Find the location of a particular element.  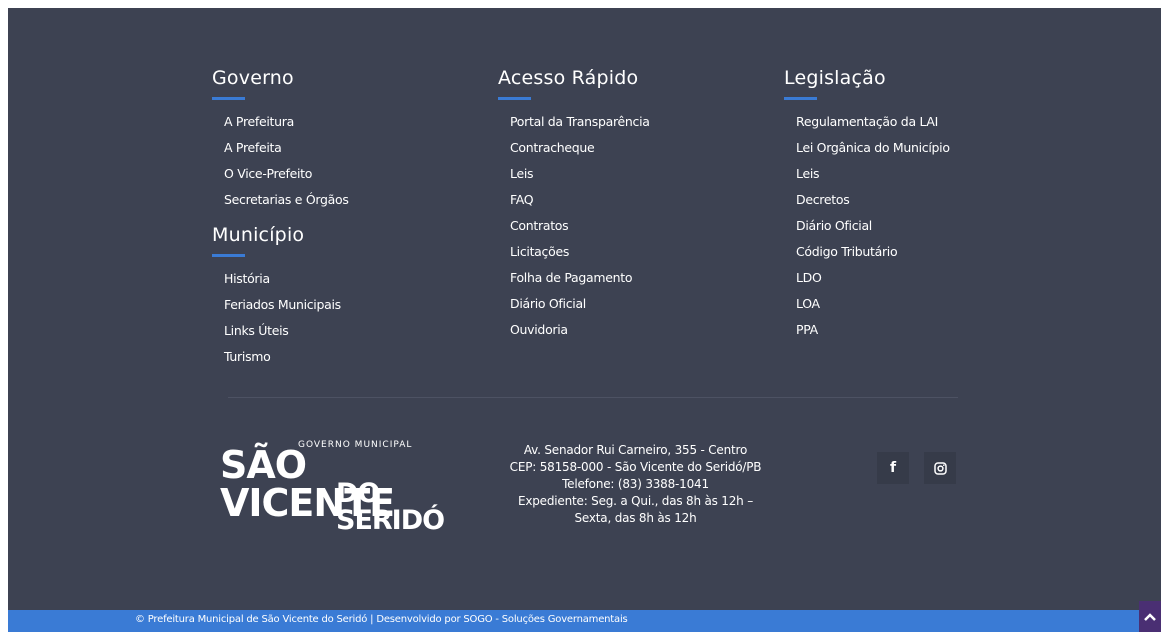

link-contratos: Contratos is located at coordinates (580, 226).